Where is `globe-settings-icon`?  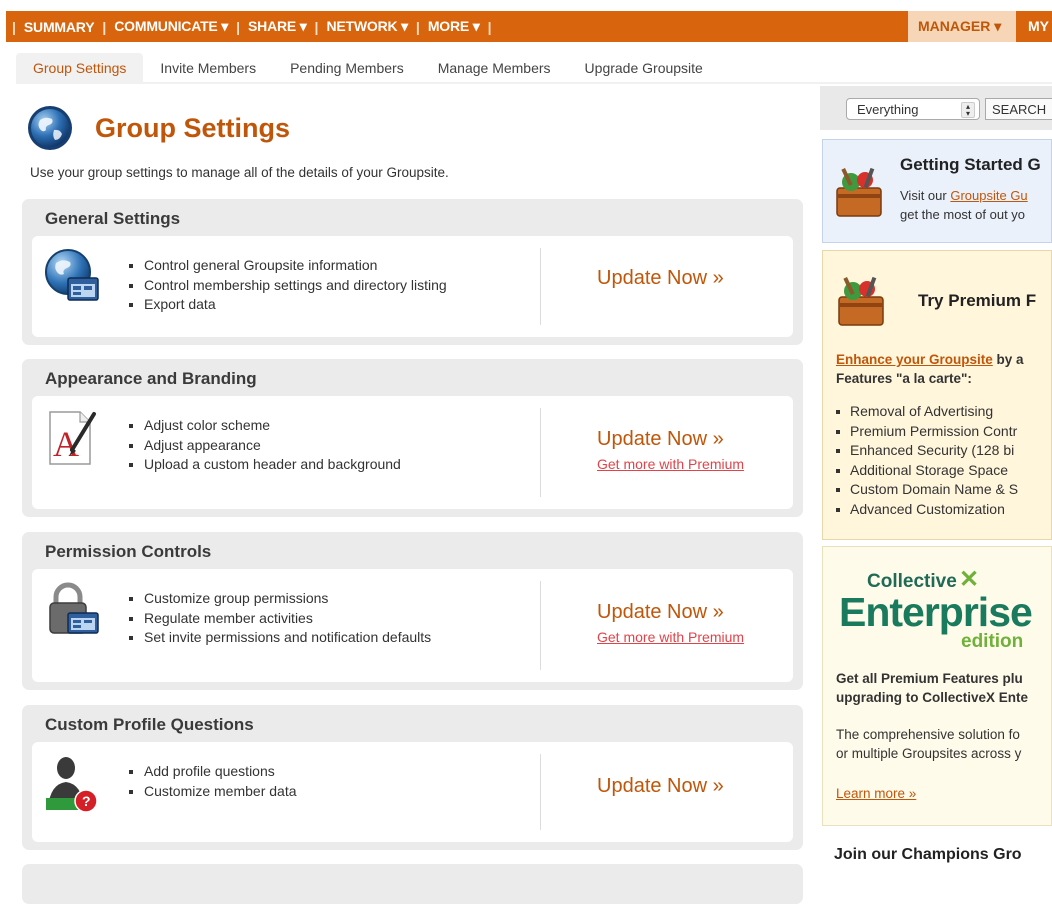 globe-settings-icon is located at coordinates (72, 275).